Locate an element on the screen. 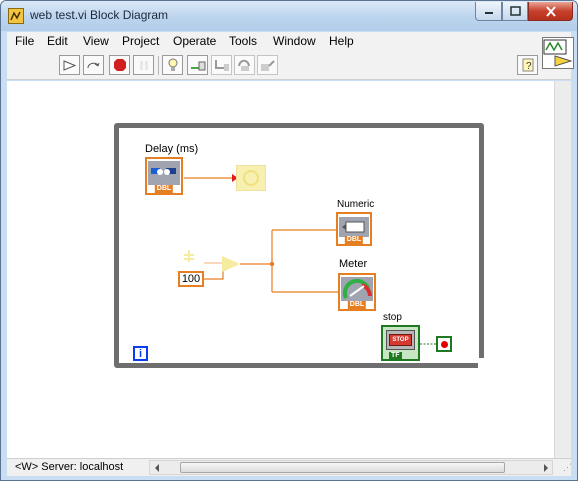 The image size is (578, 481). stop-button-graphic: STOP is located at coordinates (400, 340).